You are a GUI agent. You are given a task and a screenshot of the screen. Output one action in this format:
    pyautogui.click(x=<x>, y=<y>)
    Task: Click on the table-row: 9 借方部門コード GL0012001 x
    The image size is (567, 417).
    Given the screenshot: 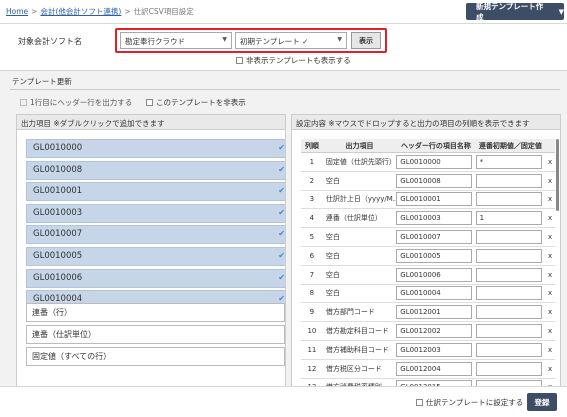 What is the action you would take?
    pyautogui.click(x=428, y=313)
    